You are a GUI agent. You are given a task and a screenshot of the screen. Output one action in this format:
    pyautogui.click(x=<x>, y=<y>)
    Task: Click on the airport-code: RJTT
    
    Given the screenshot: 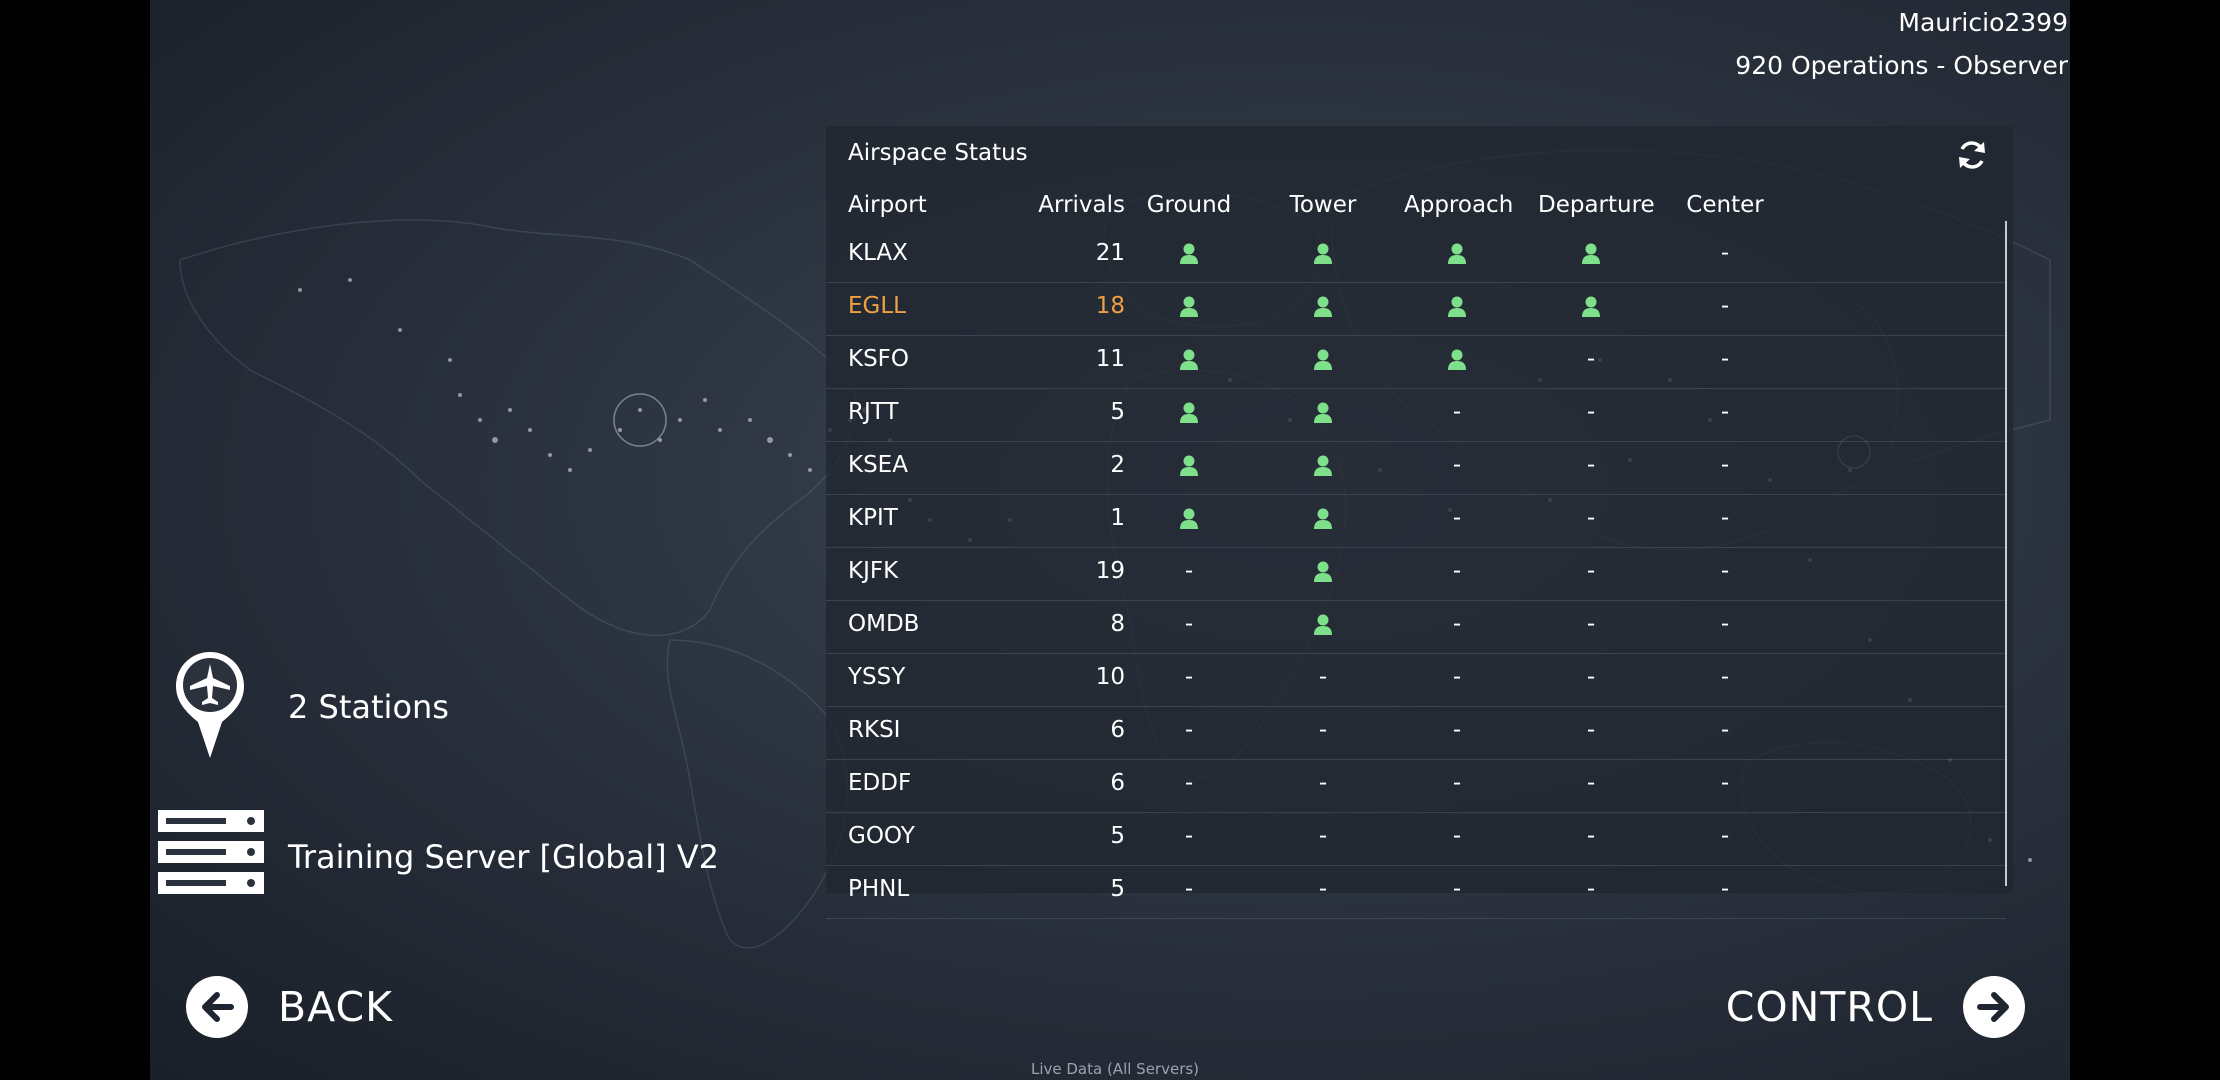 What is the action you would take?
    pyautogui.click(x=873, y=412)
    